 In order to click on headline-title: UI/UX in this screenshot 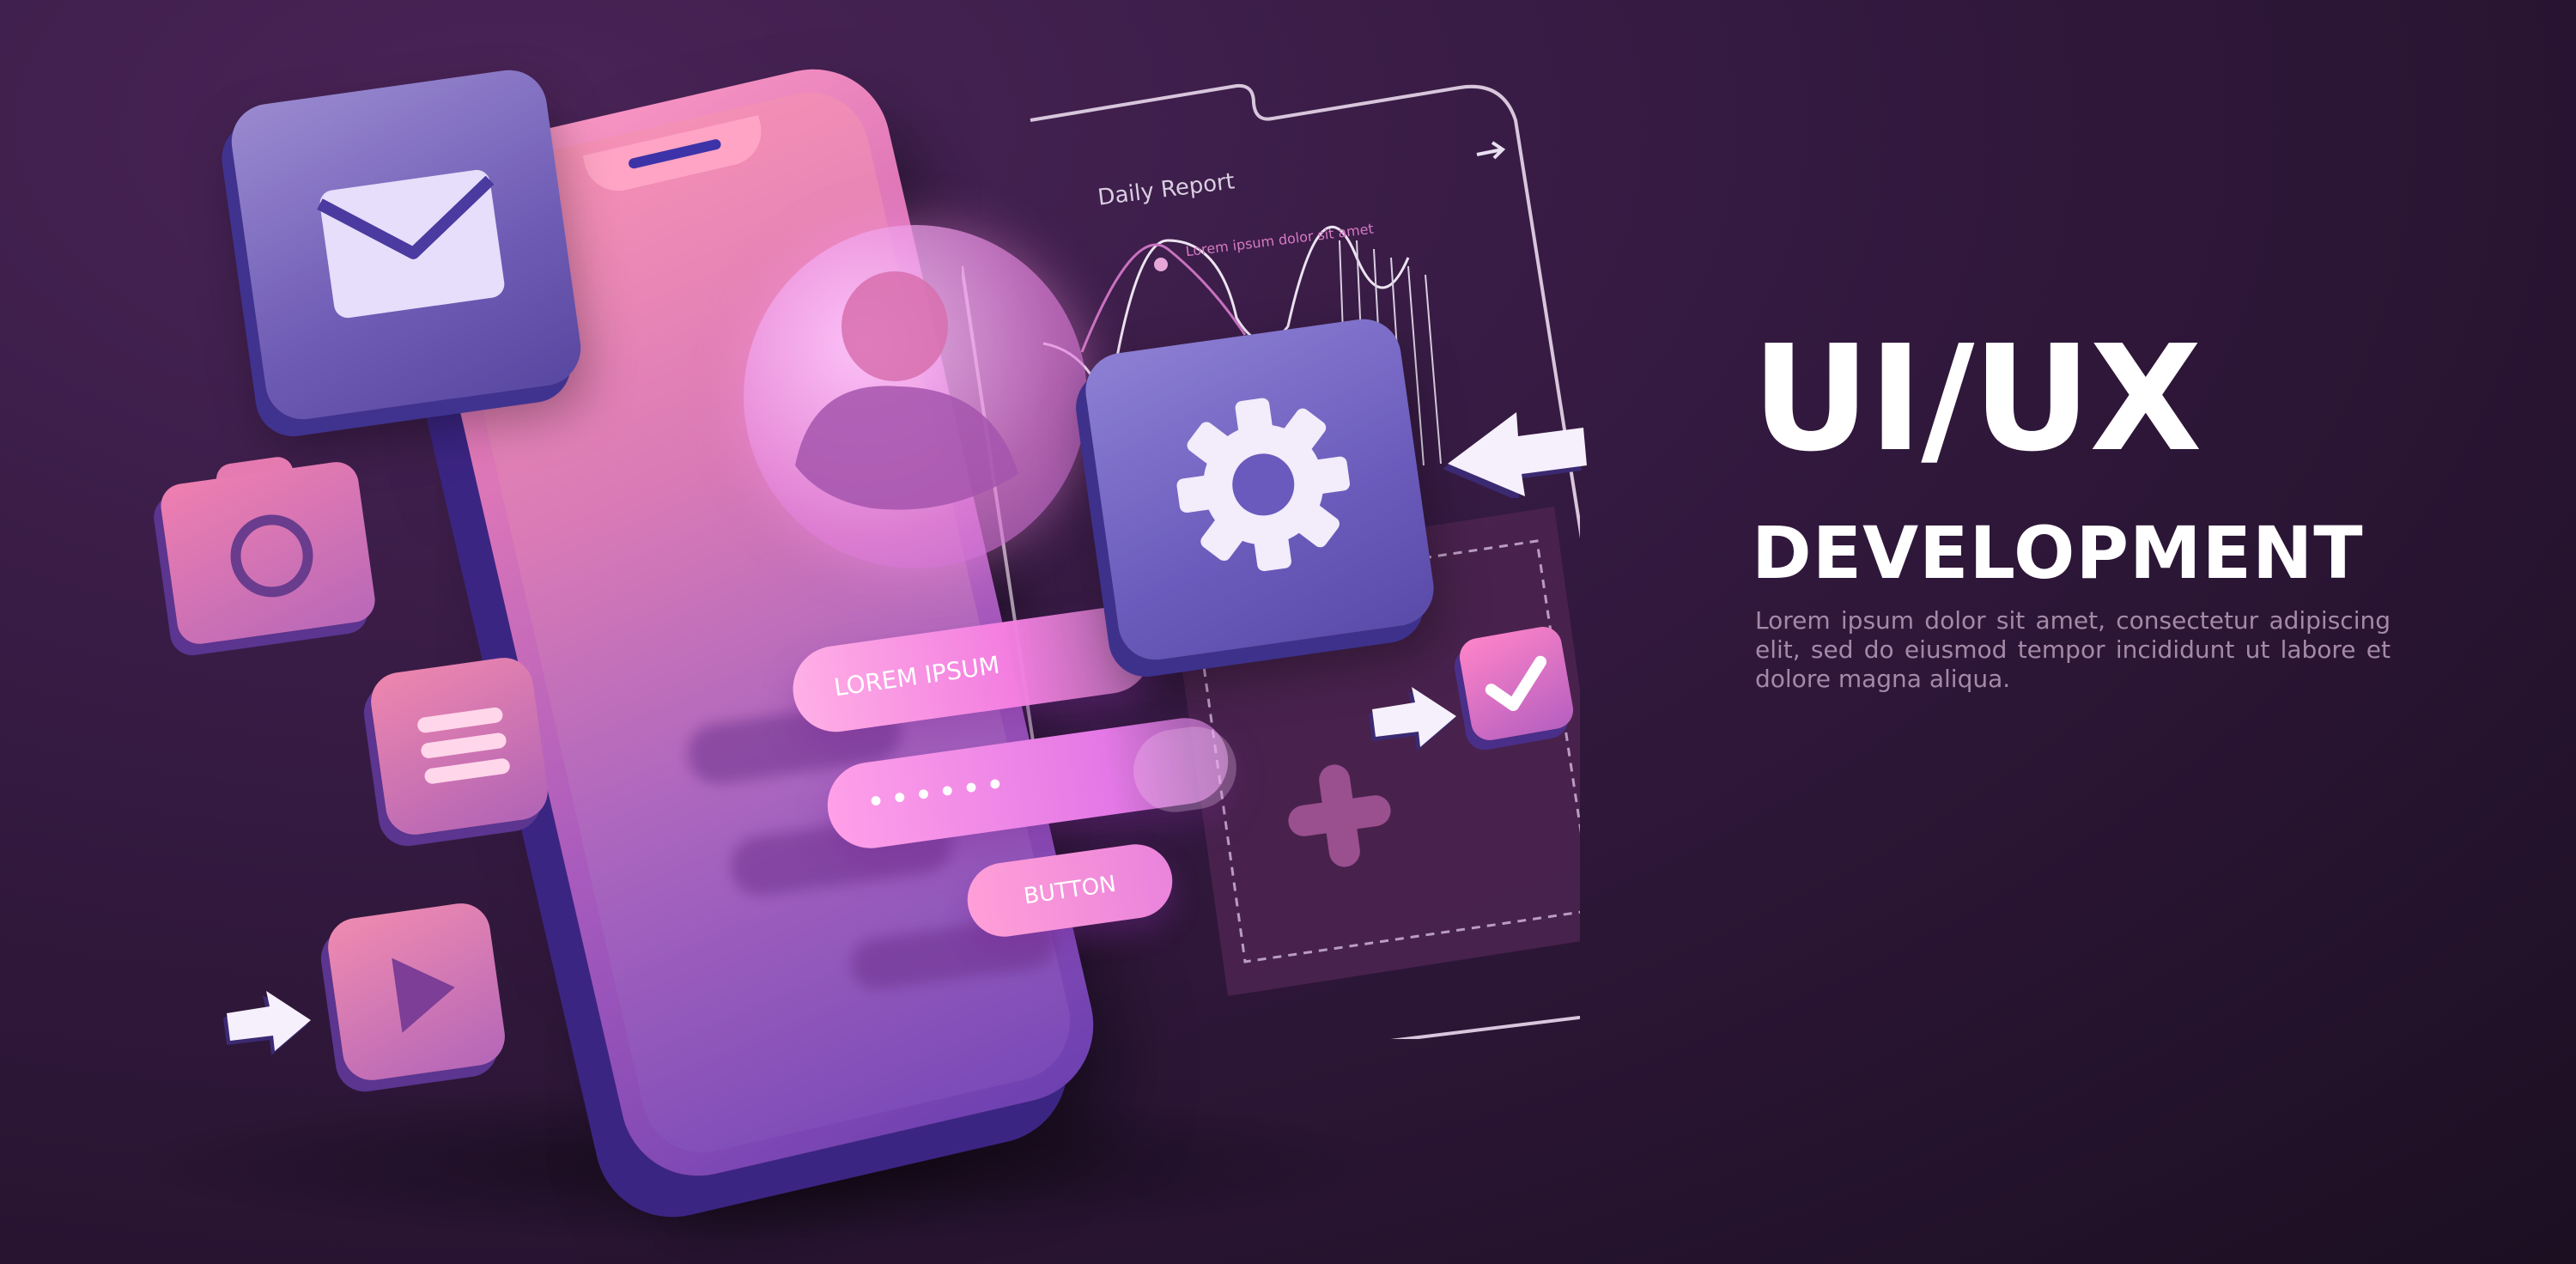, I will do `click(1977, 399)`.